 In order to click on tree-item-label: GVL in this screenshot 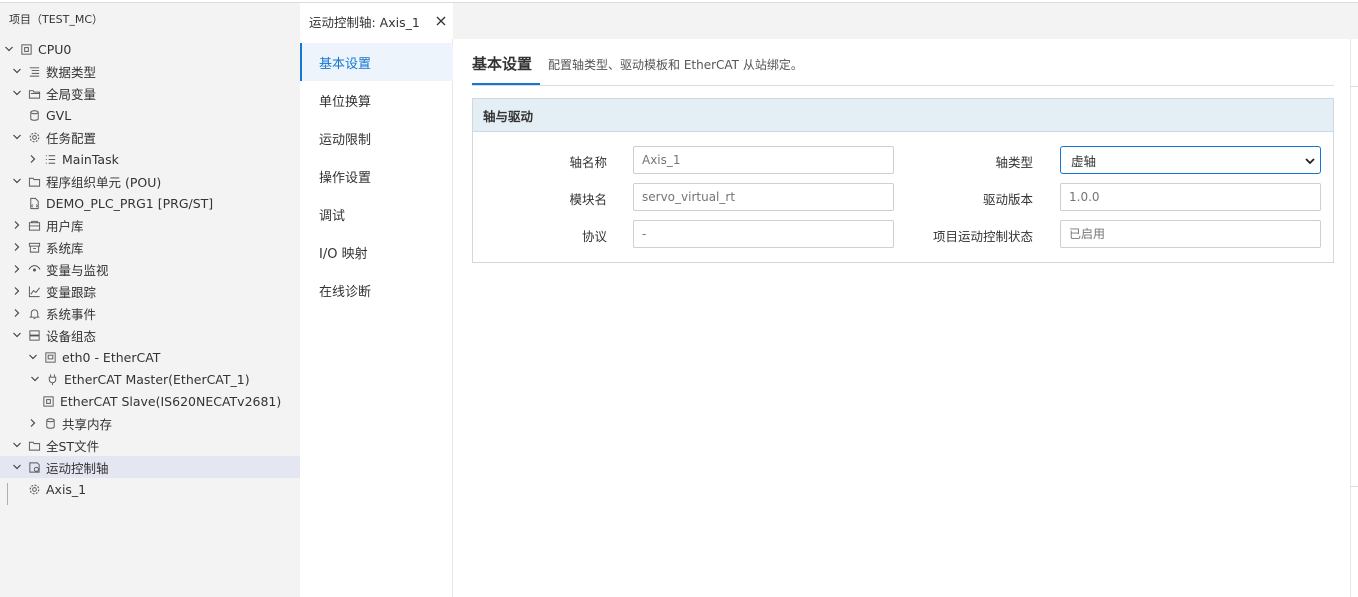, I will do `click(59, 115)`.